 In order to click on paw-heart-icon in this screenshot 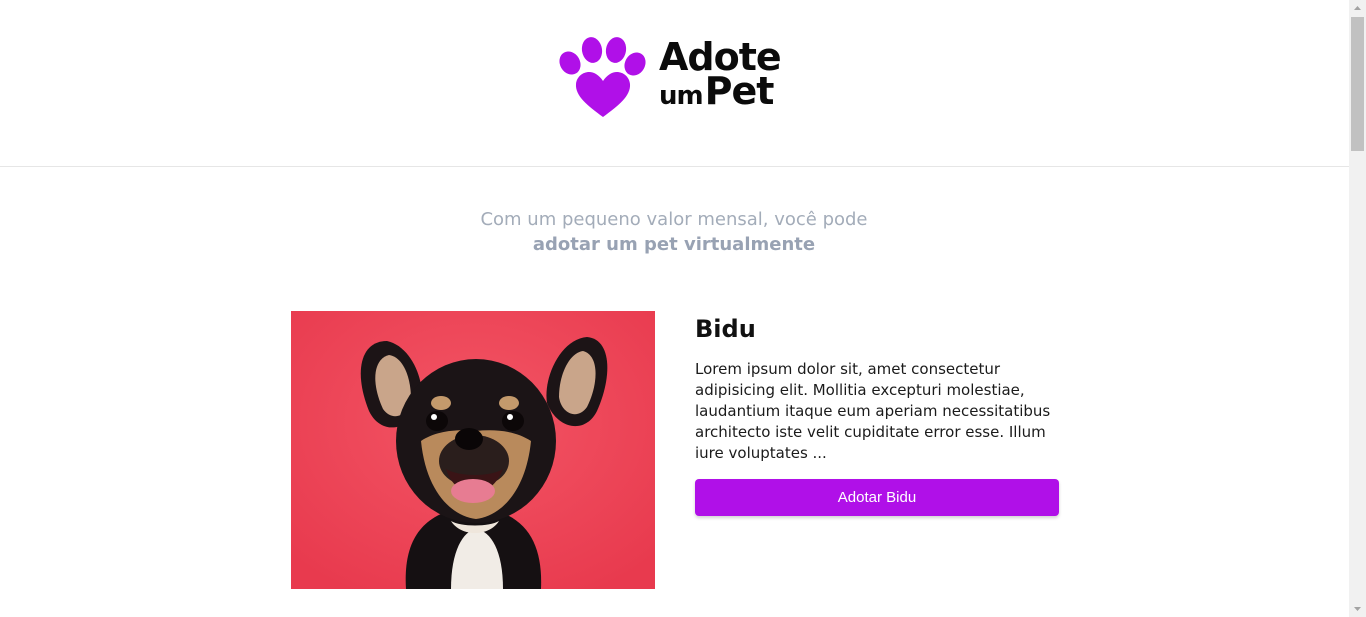, I will do `click(602, 77)`.